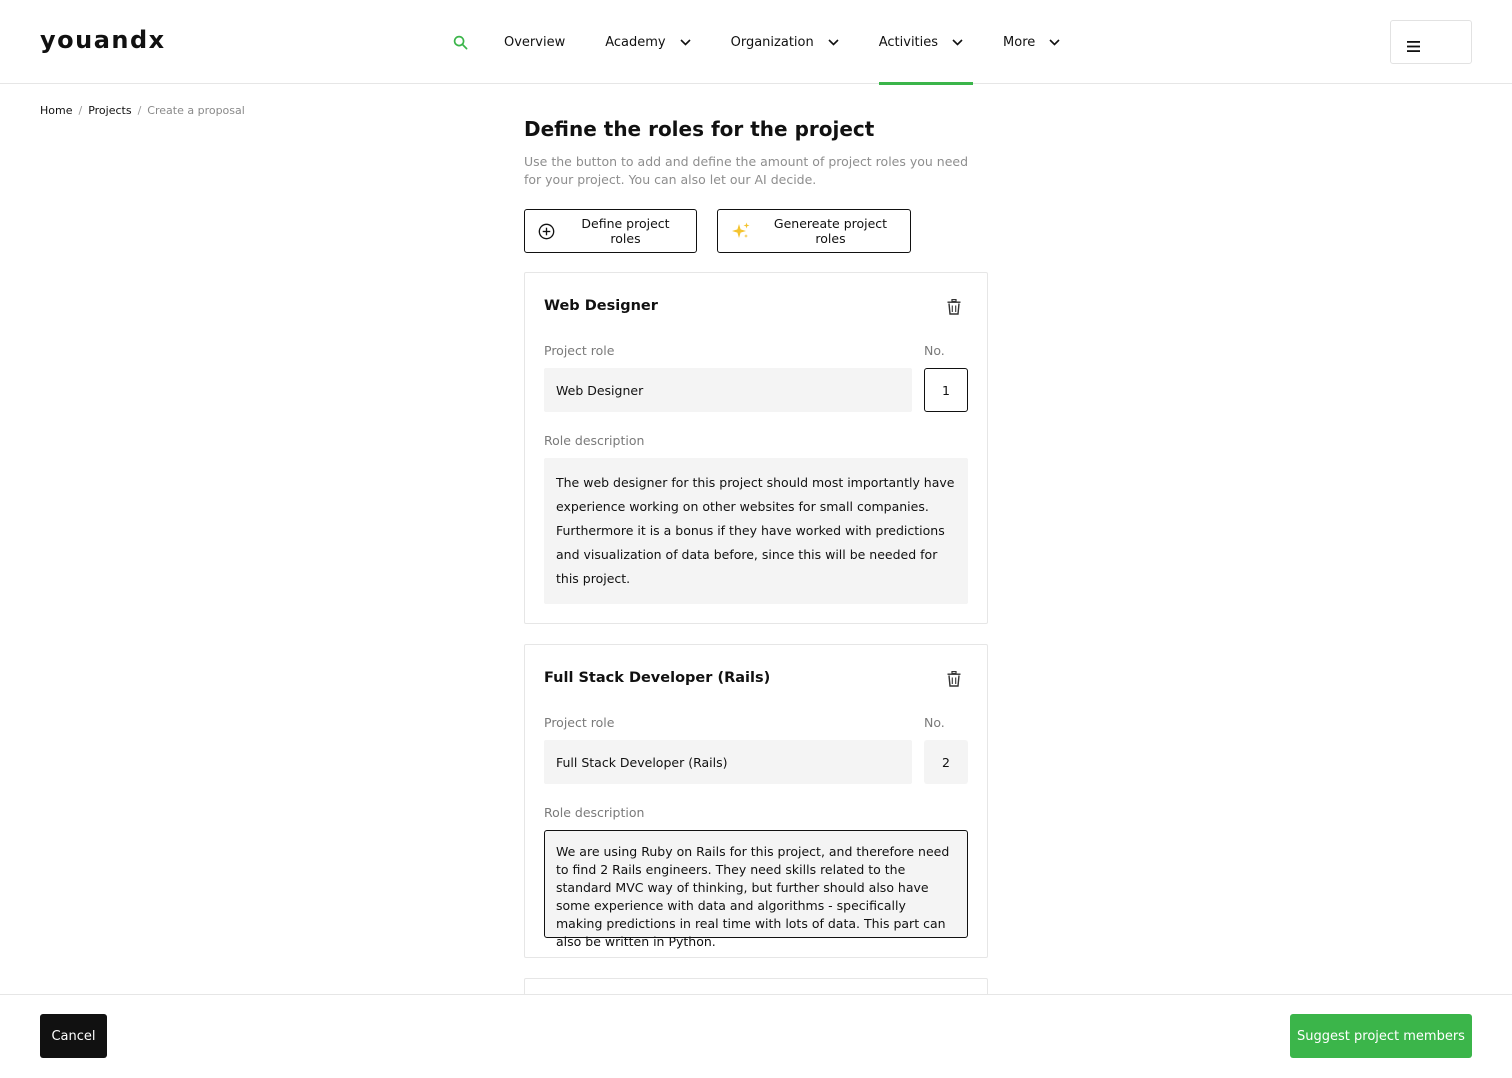 This screenshot has width=1512, height=1078. What do you see at coordinates (109, 110) in the screenshot?
I see `breadcrumb-projects: Projects` at bounding box center [109, 110].